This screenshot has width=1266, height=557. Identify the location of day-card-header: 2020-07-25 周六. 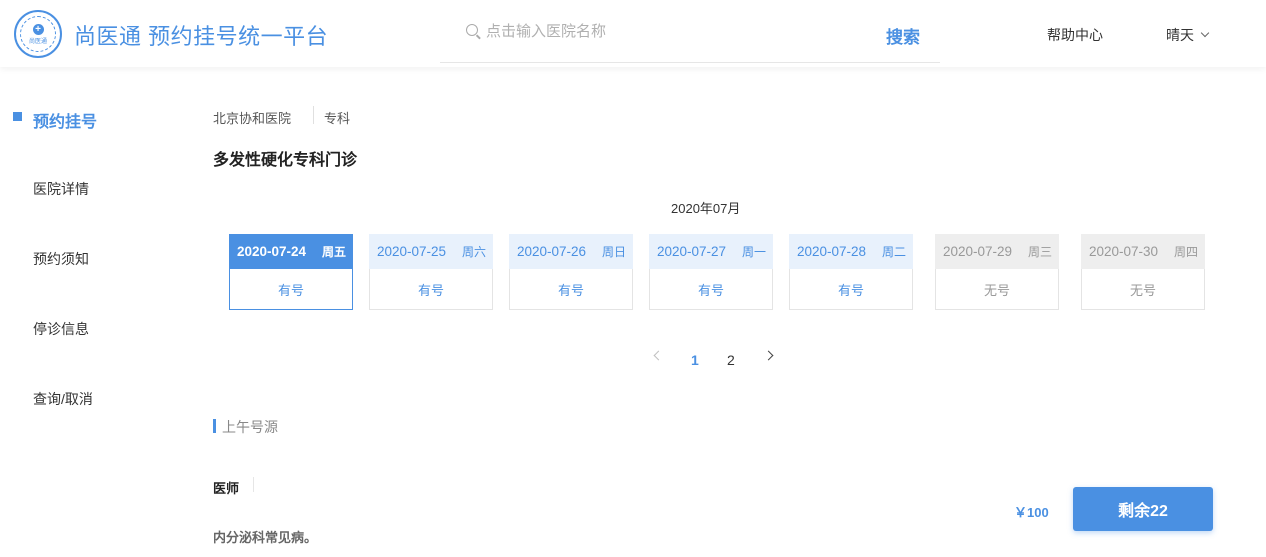
(431, 251).